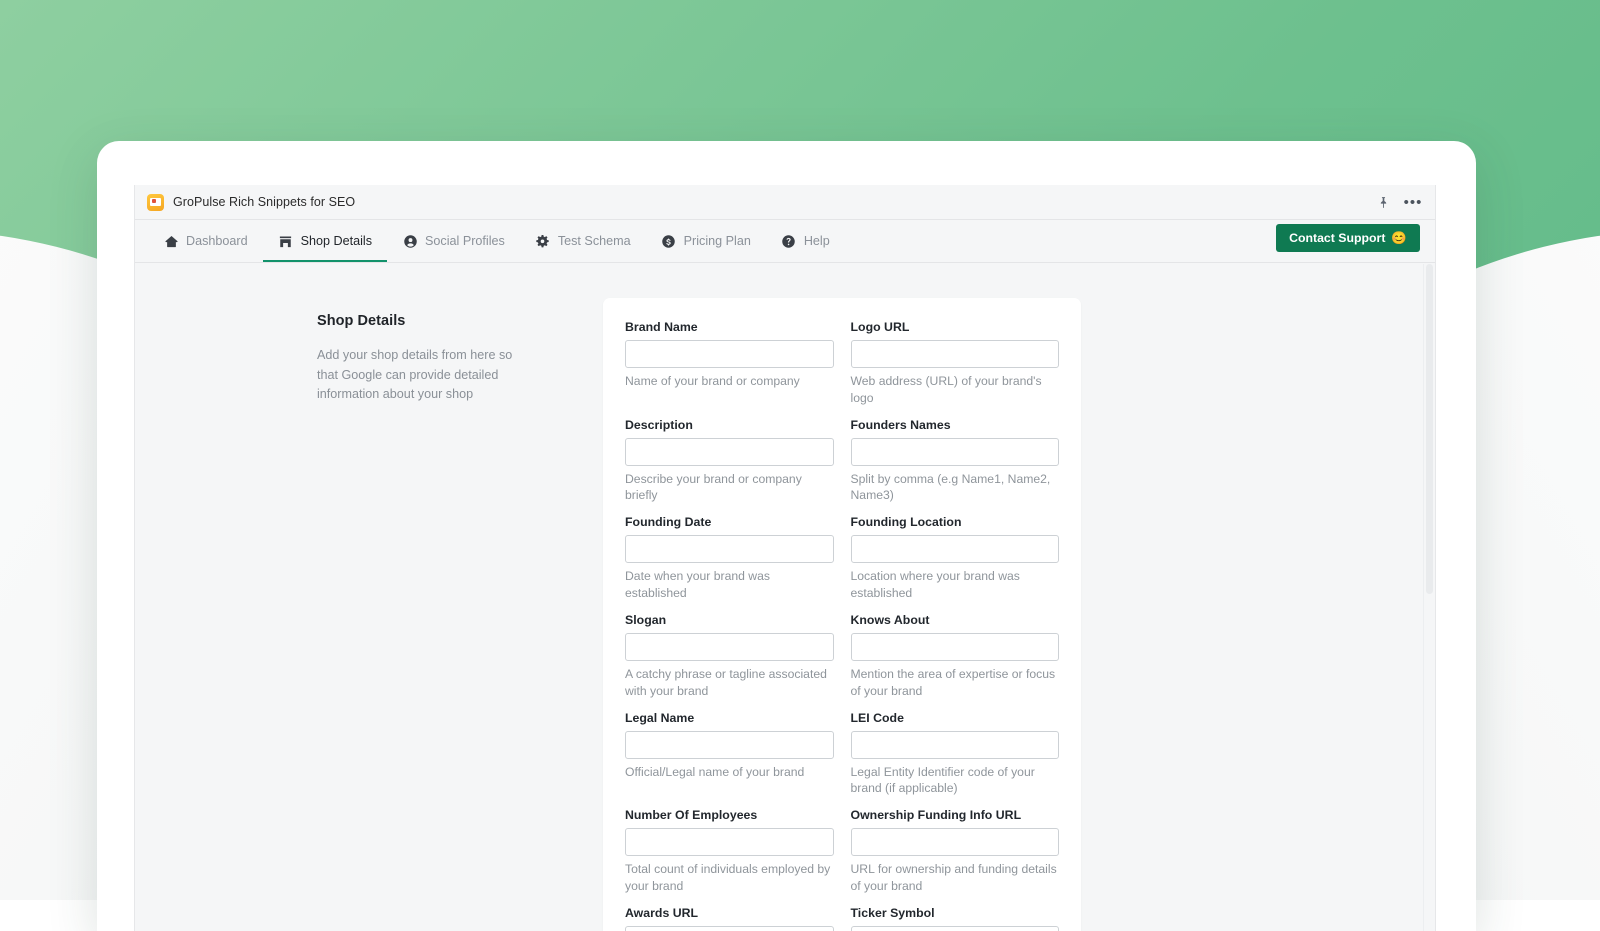  Describe the element at coordinates (729, 425) in the screenshot. I see `field-description-label: Description` at that location.